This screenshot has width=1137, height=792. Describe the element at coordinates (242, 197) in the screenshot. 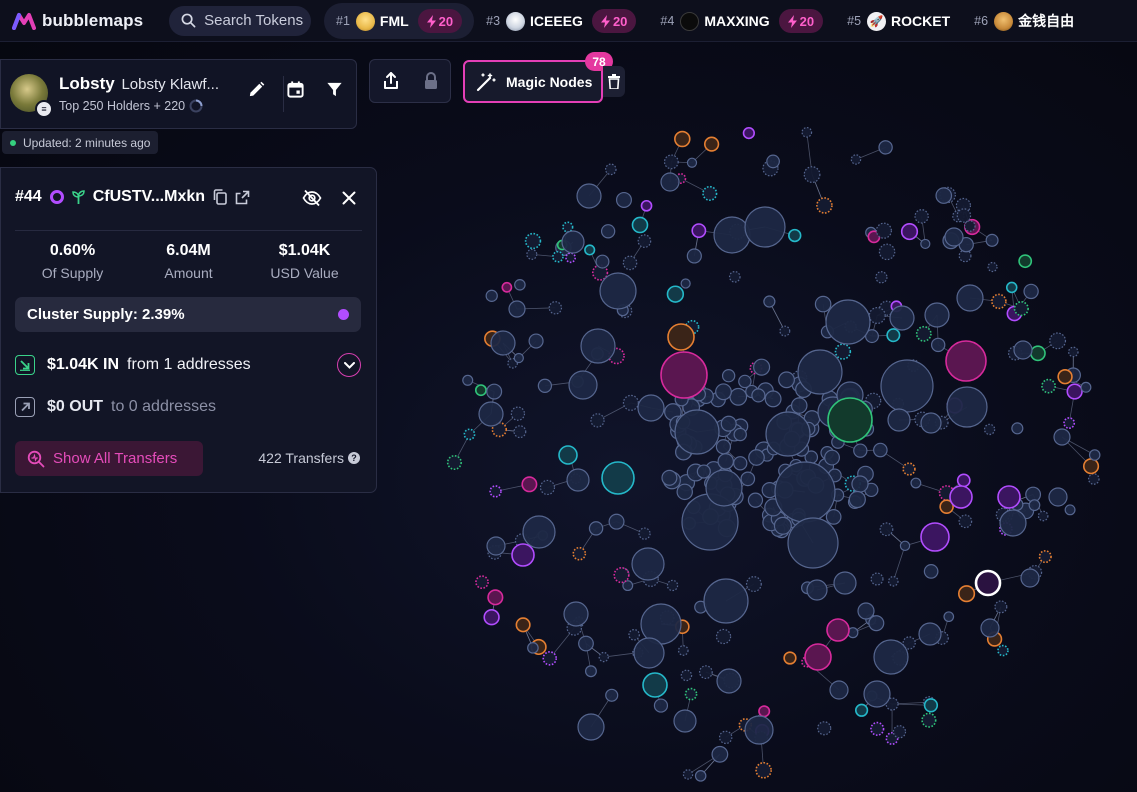

I see `external-link-icon` at that location.